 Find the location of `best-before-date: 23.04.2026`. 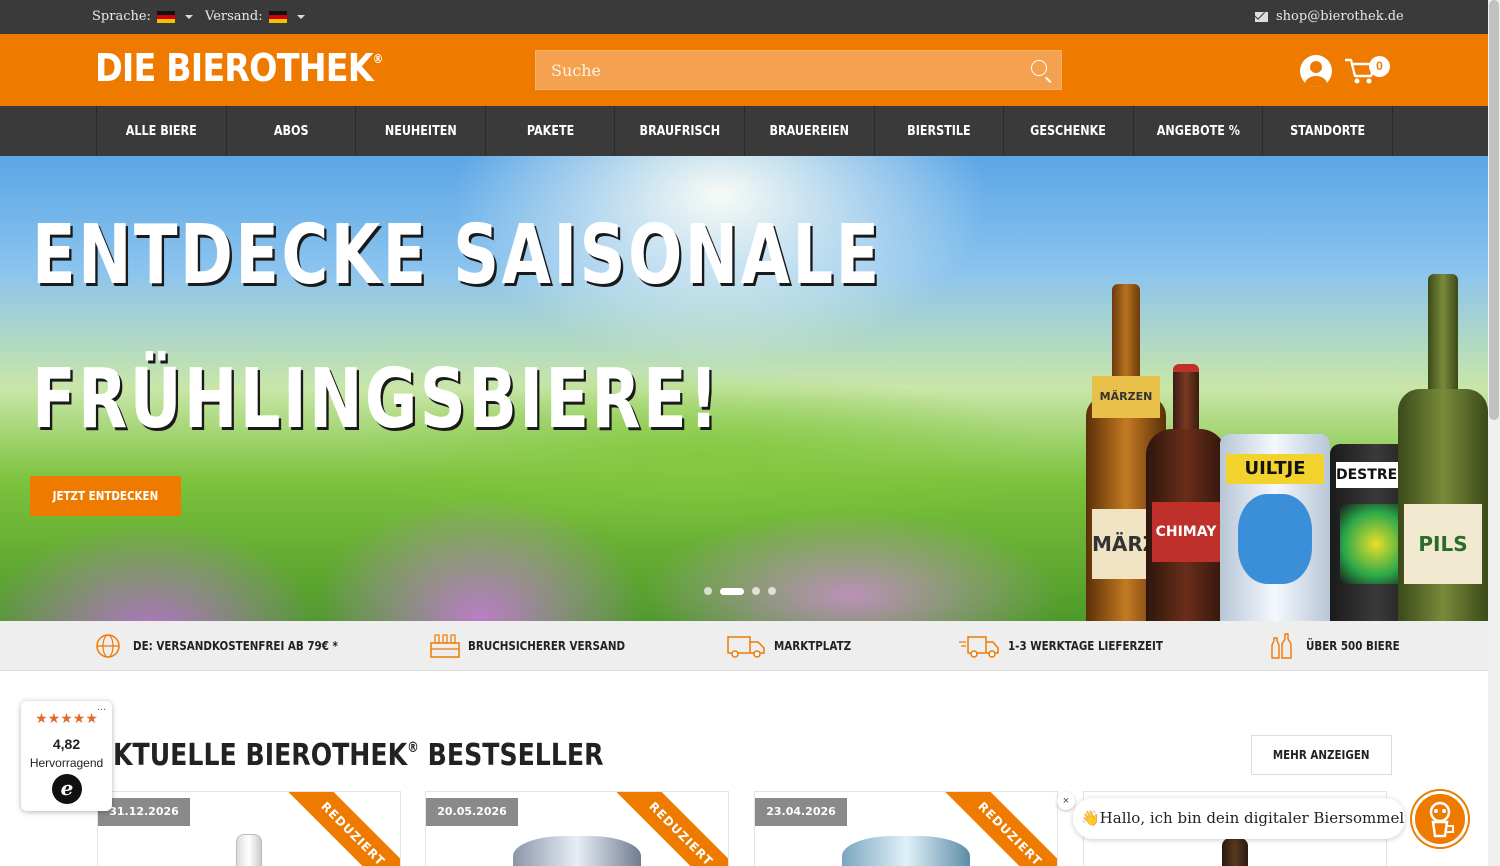

best-before-date: 23.04.2026 is located at coordinates (801, 812).